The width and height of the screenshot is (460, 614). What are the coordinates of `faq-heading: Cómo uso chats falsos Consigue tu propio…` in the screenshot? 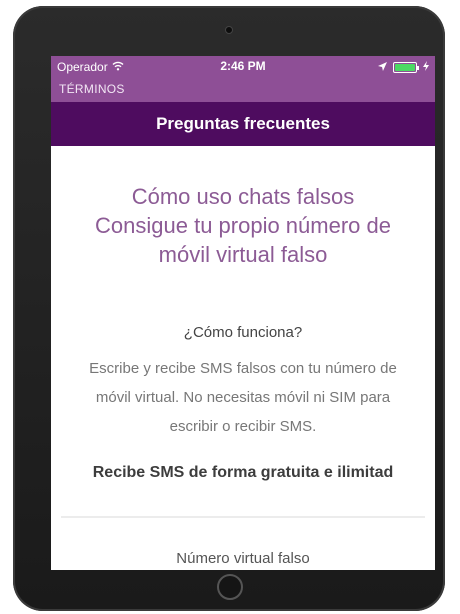 It's located at (243, 225).